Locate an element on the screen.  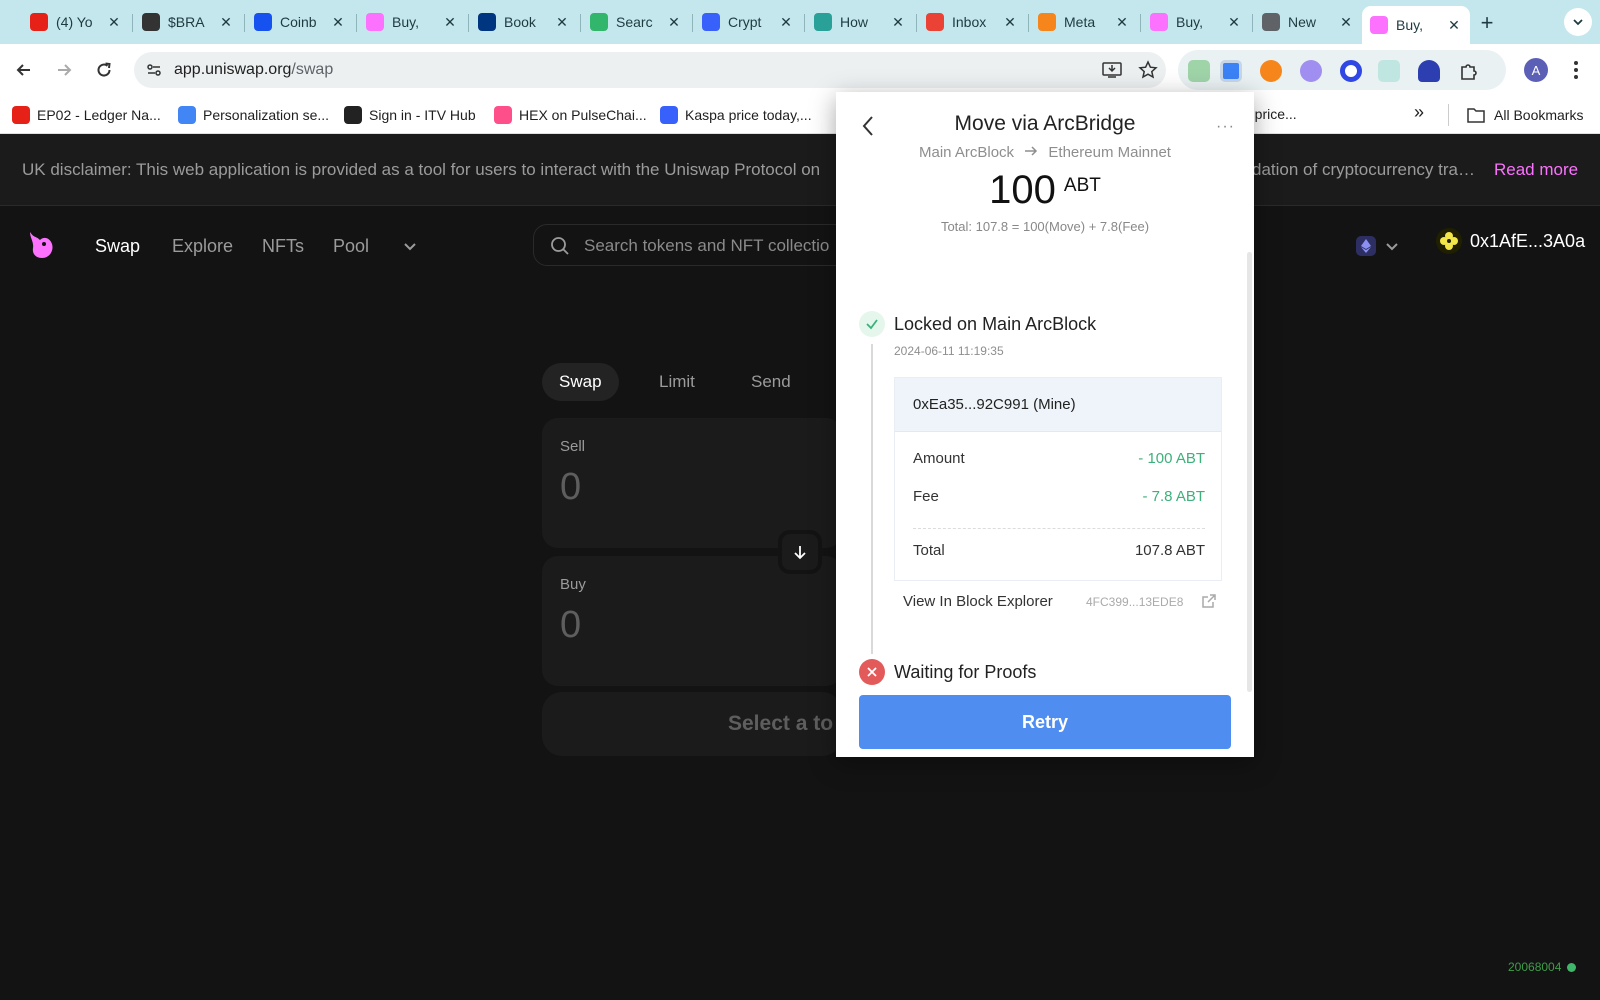
browser-tab: New ✕ is located at coordinates (1308, 22).